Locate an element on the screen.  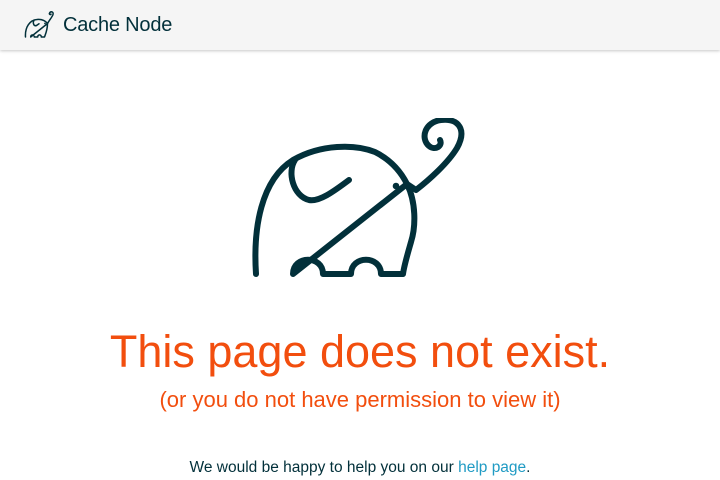
elephant-logo-icon is located at coordinates (39, 24).